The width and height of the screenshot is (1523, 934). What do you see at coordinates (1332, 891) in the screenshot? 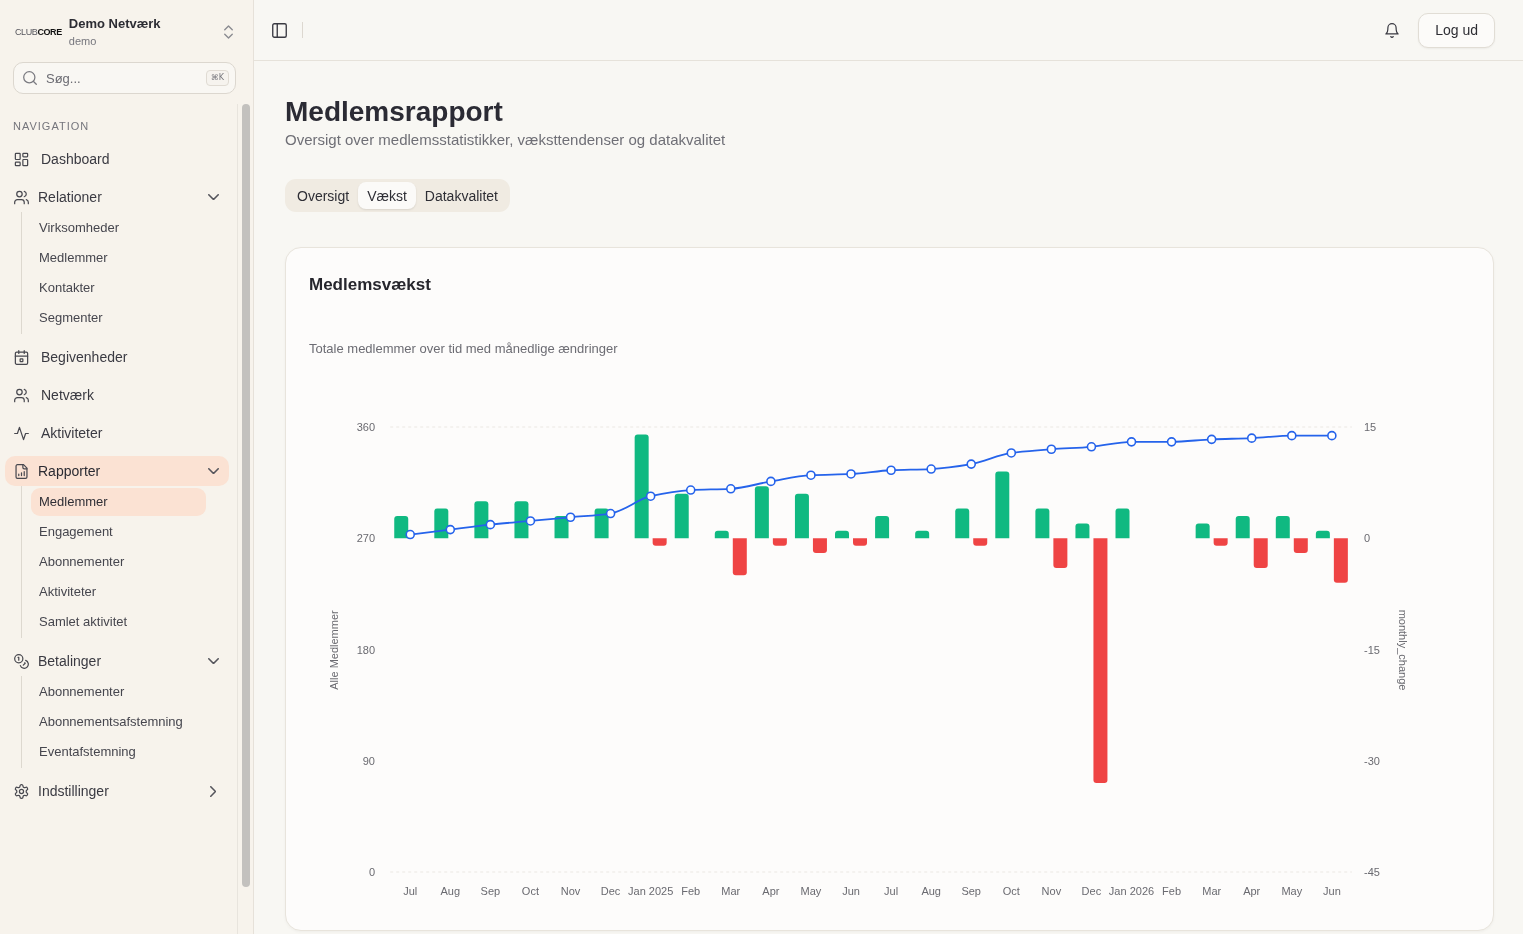
I see `axis-tick-label: Jun` at bounding box center [1332, 891].